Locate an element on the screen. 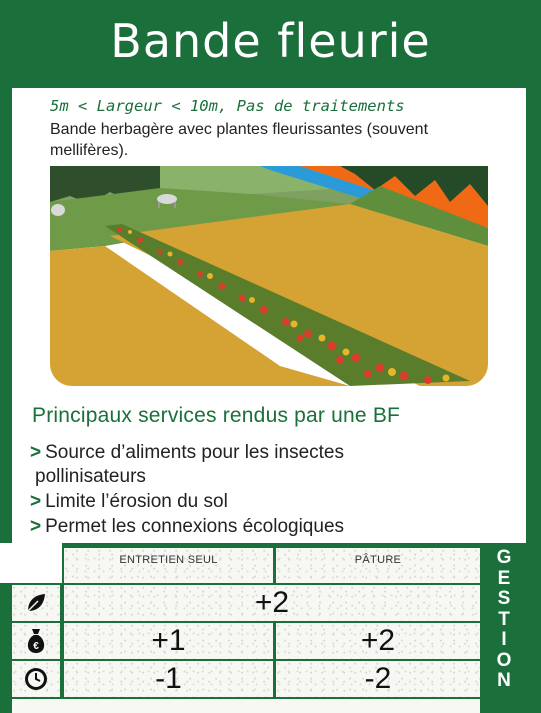 The height and width of the screenshot is (713, 541). clock-icon is located at coordinates (36, 679).